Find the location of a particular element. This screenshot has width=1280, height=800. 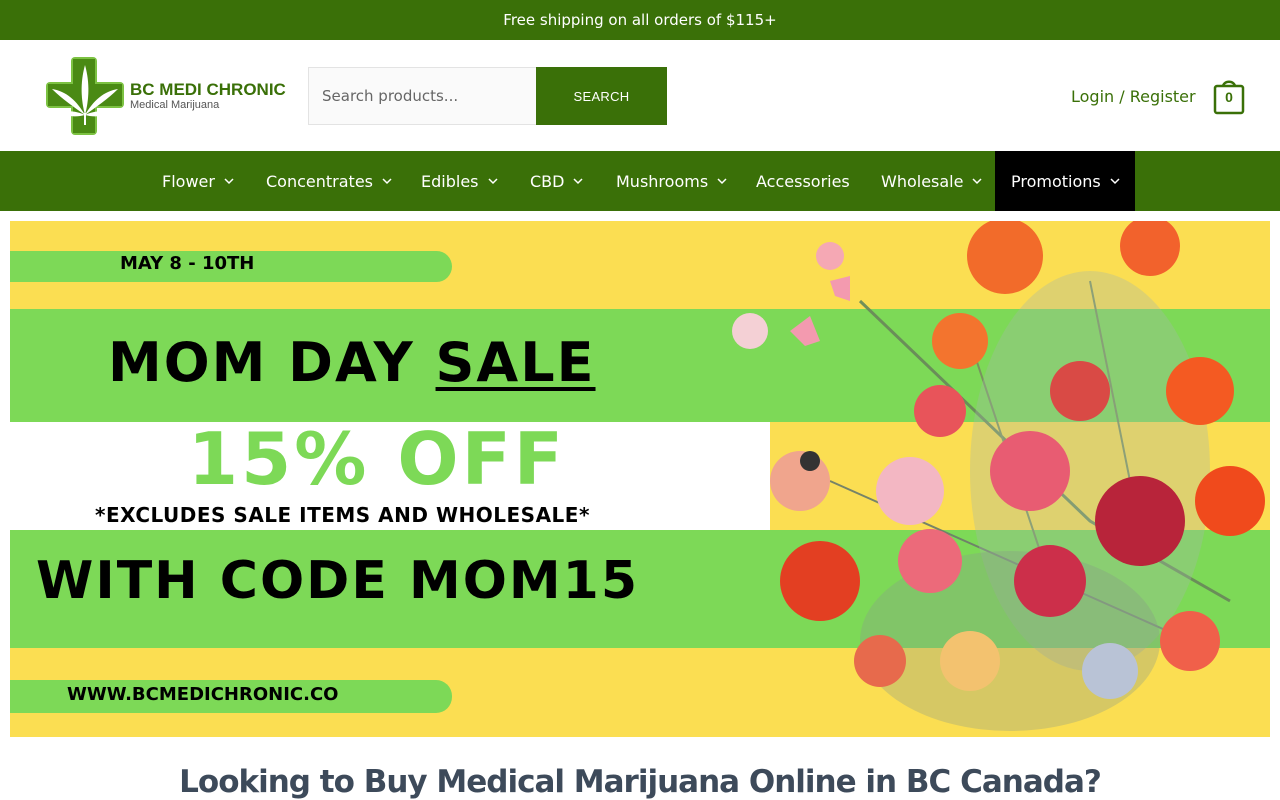

nav-item-edibles: Edibles is located at coordinates (460, 181).